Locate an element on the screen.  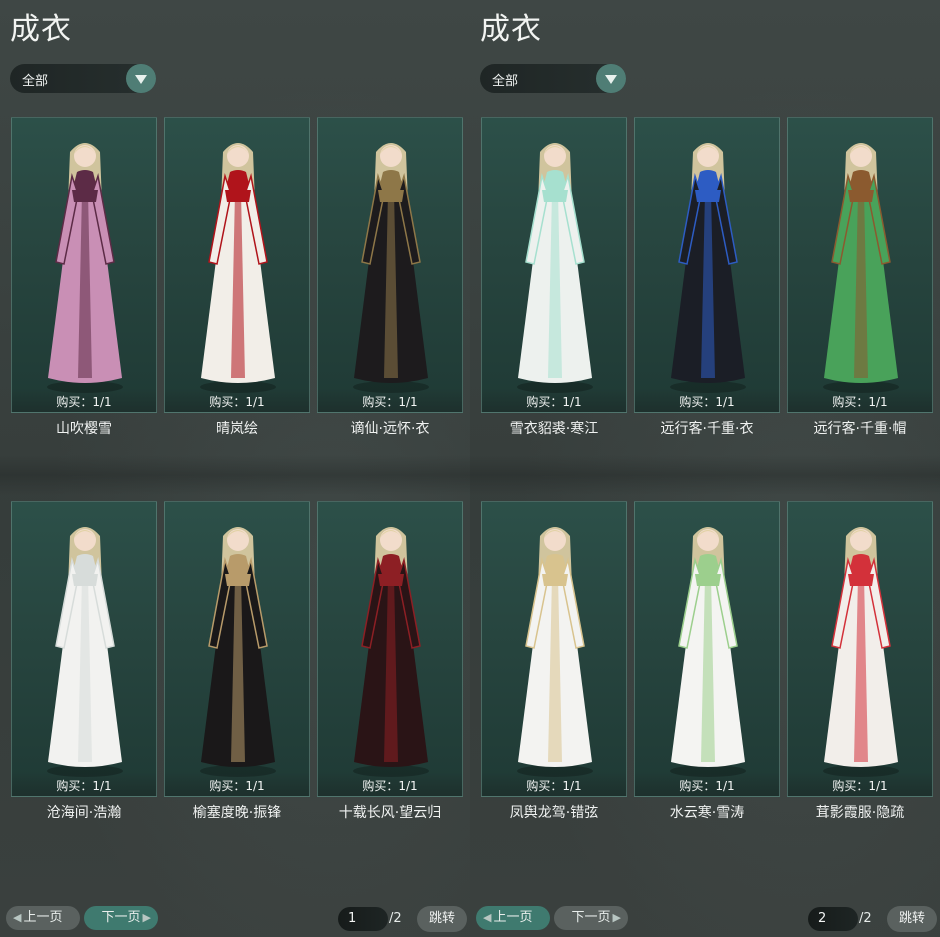
outfit-name: 晴岚绘 is located at coordinates (237, 429).